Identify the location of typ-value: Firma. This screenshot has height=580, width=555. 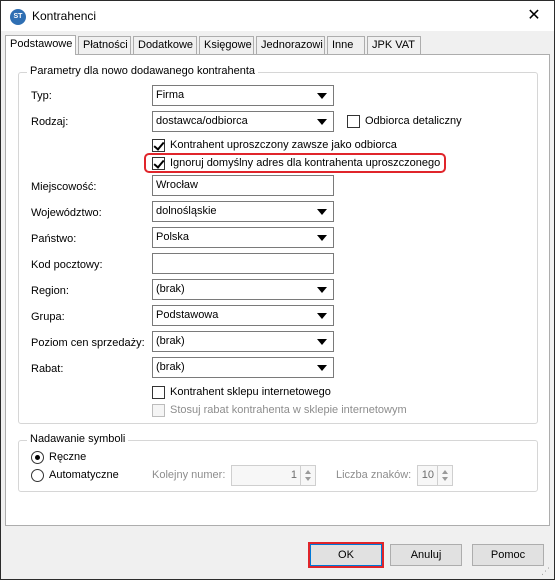
(170, 95).